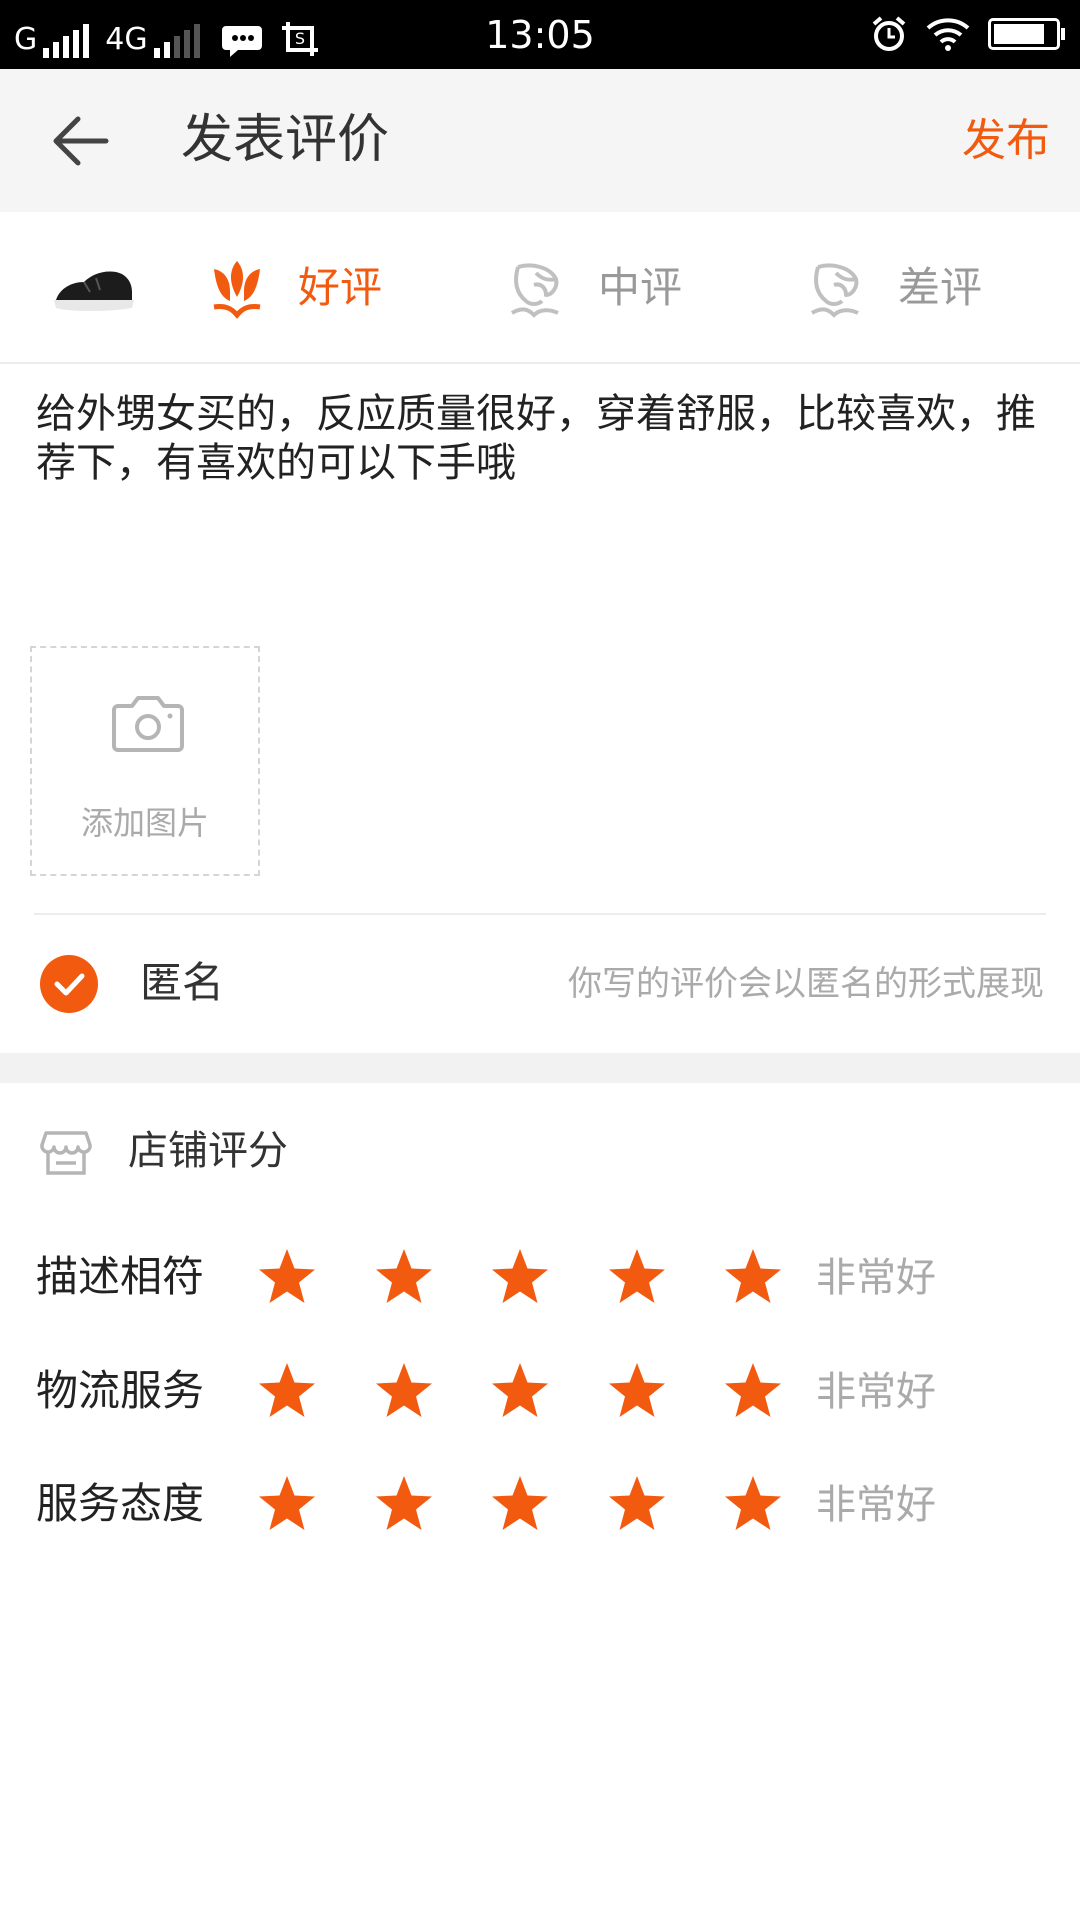 This screenshot has width=1080, height=1920. I want to click on header-bar: 发表评价 发布, so click(540, 140).